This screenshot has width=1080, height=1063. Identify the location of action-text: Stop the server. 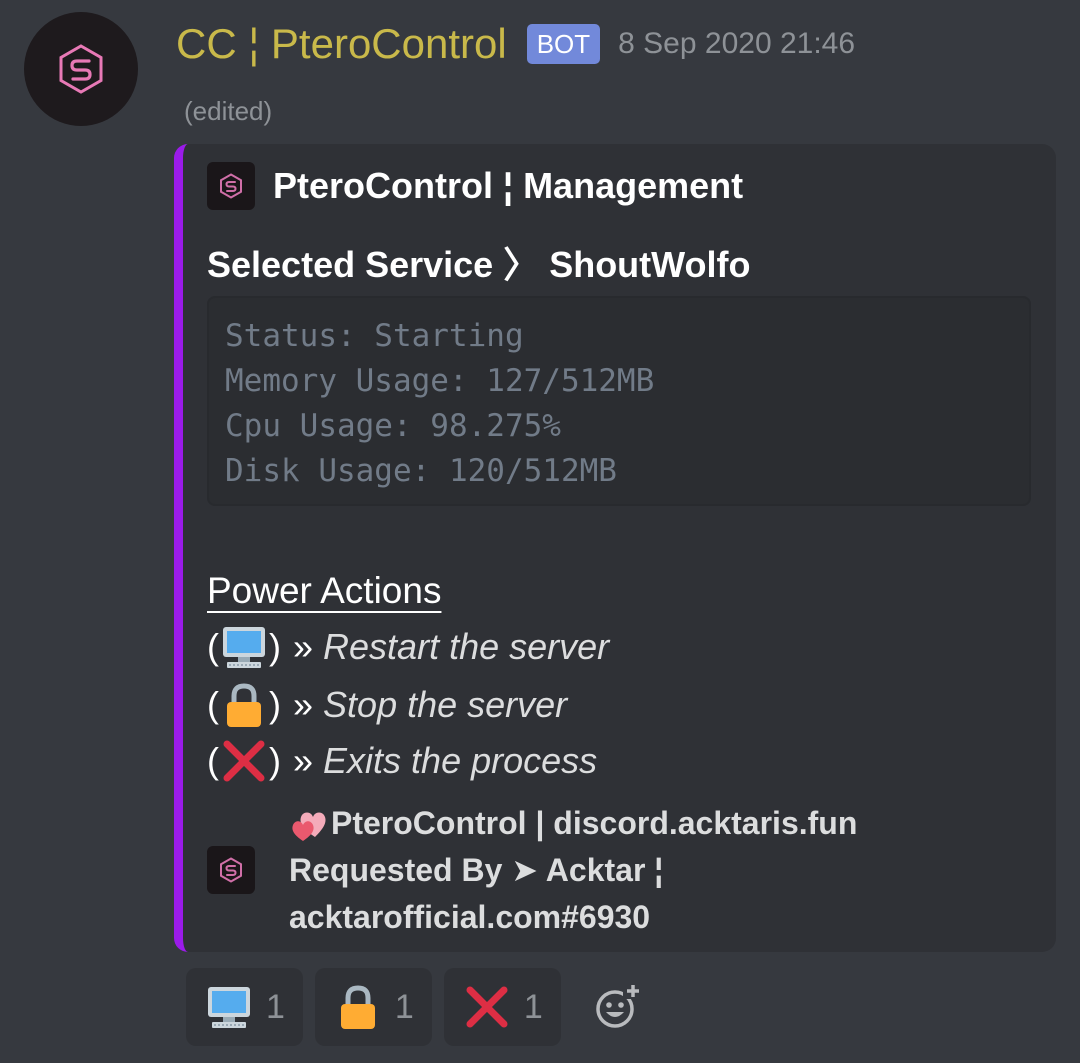
(445, 704).